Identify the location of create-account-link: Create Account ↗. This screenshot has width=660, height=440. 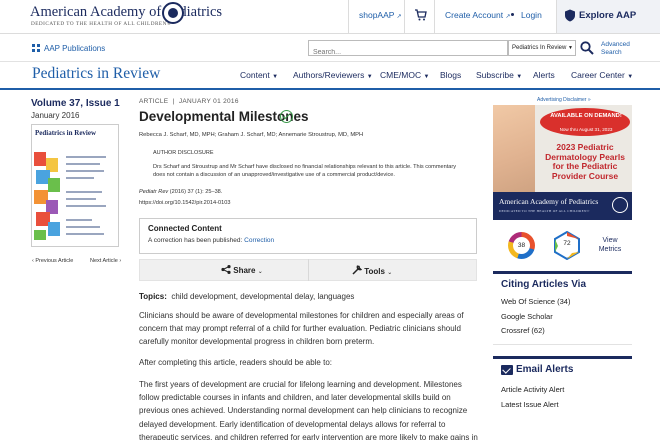
(478, 15).